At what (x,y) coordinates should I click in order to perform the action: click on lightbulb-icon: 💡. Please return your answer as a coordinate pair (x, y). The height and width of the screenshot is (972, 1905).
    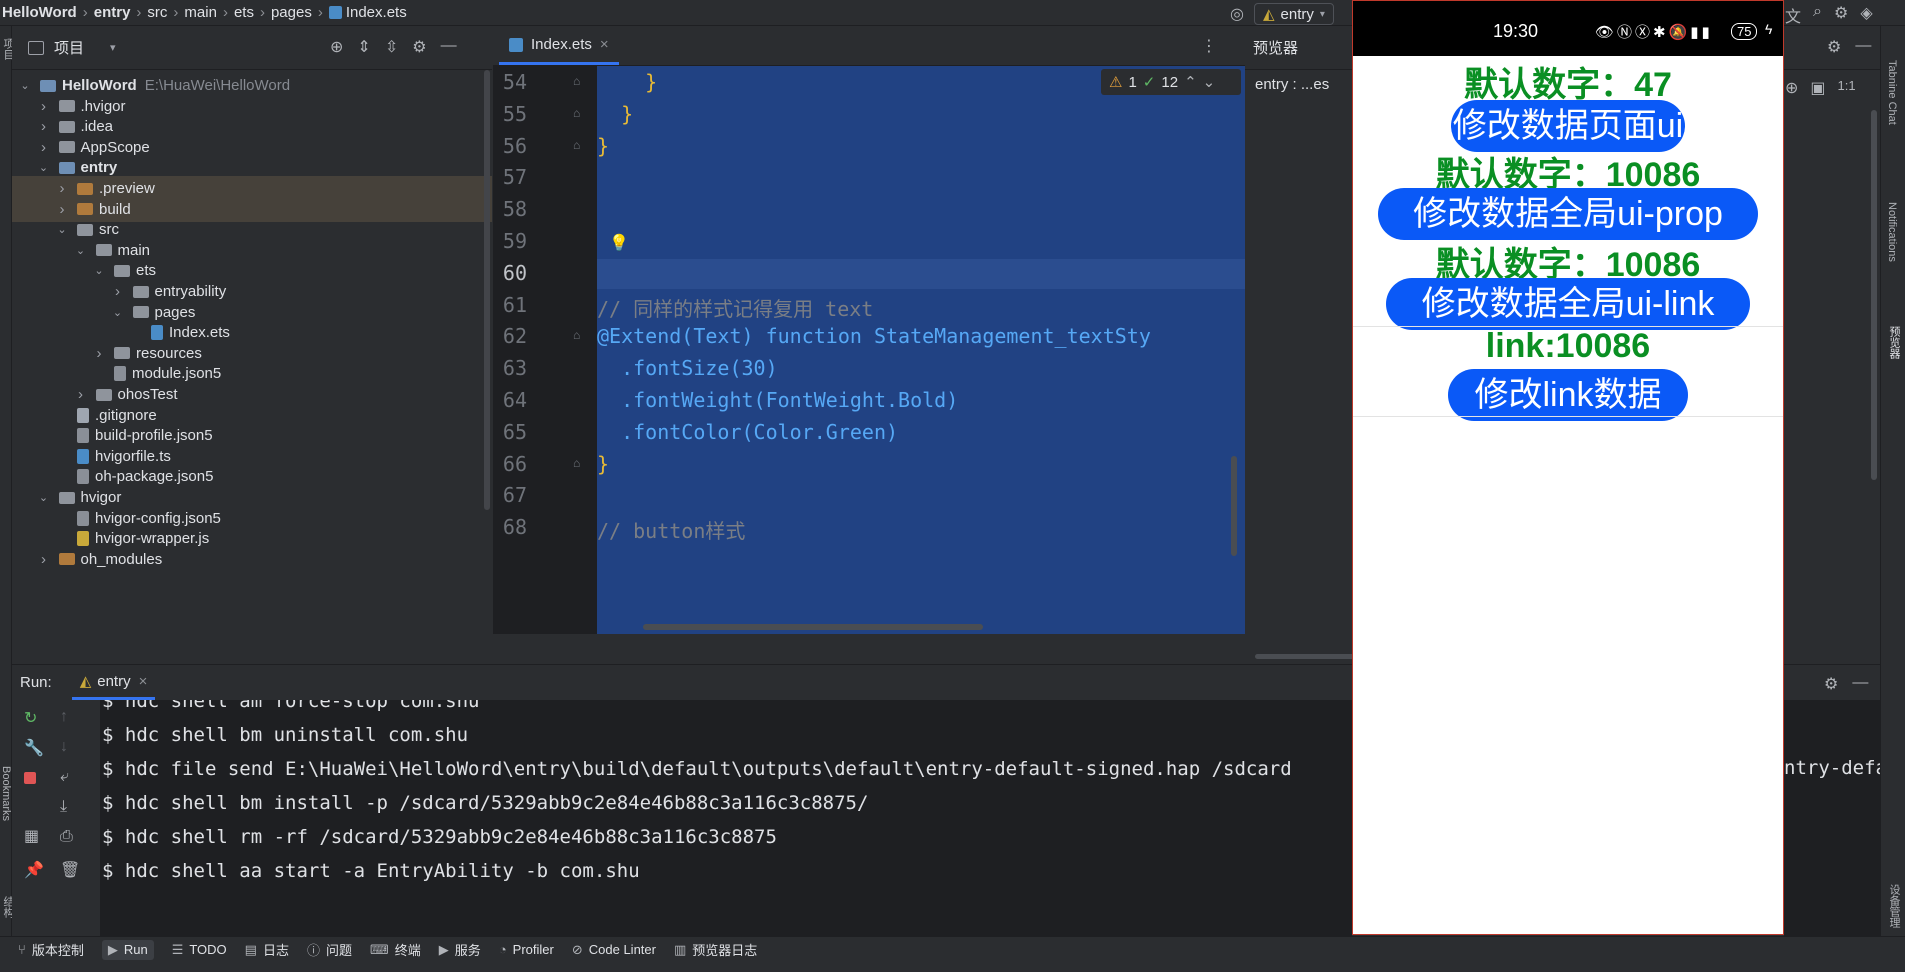
    Looking at the image, I should click on (619, 243).